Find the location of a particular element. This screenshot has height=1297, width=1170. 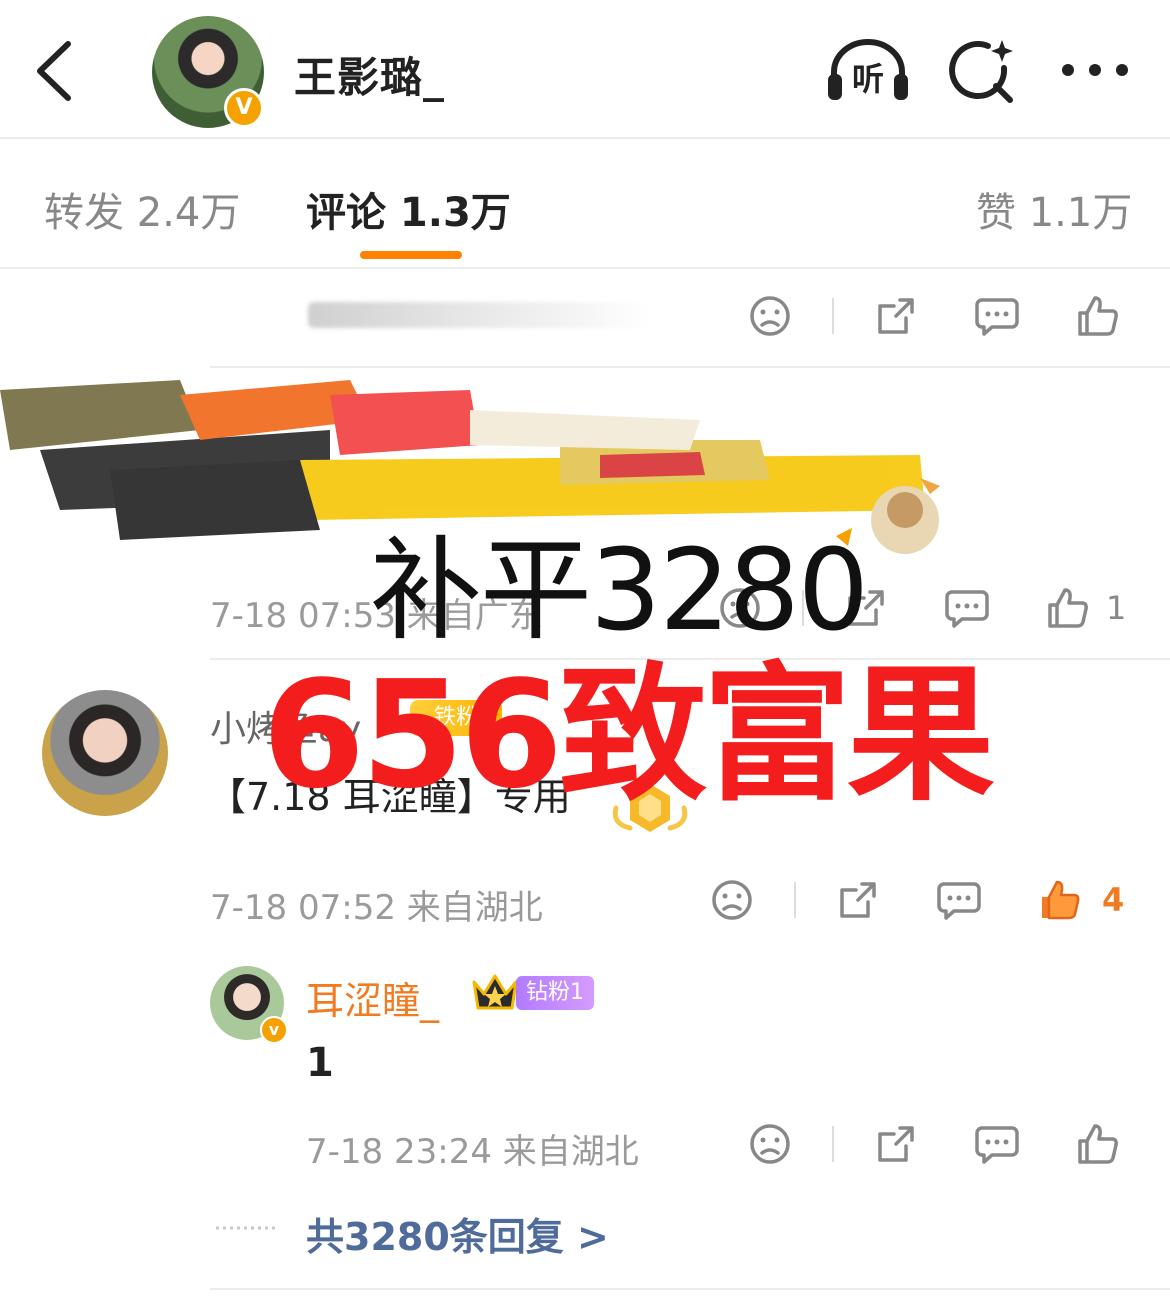

view-all-replies-link: 共3280条回复 > is located at coordinates (457, 1233).